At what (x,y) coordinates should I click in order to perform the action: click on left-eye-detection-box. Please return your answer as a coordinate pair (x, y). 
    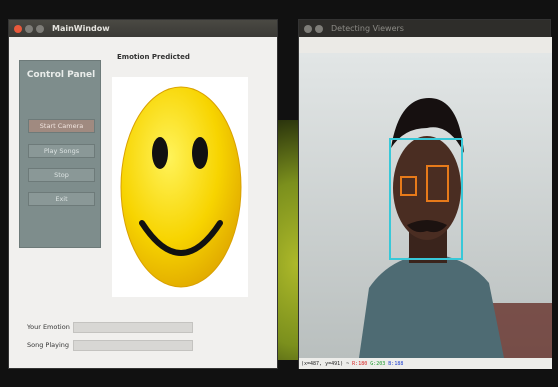
    Looking at the image, I should click on (408, 186).